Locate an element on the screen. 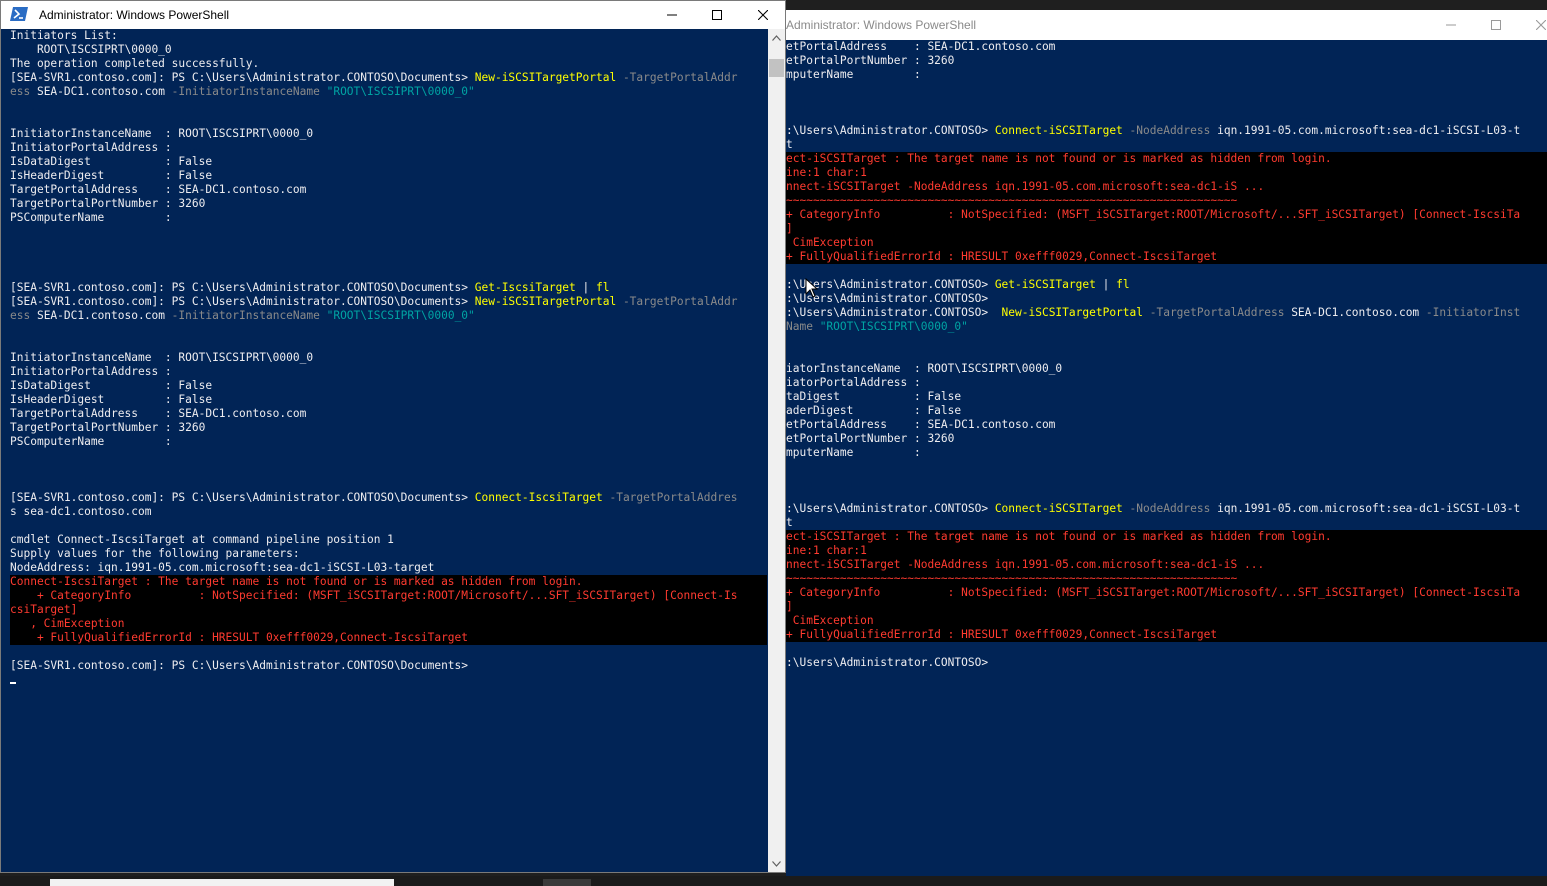 This screenshot has width=1547, height=886. scroll-up-arrow-icon is located at coordinates (776, 37).